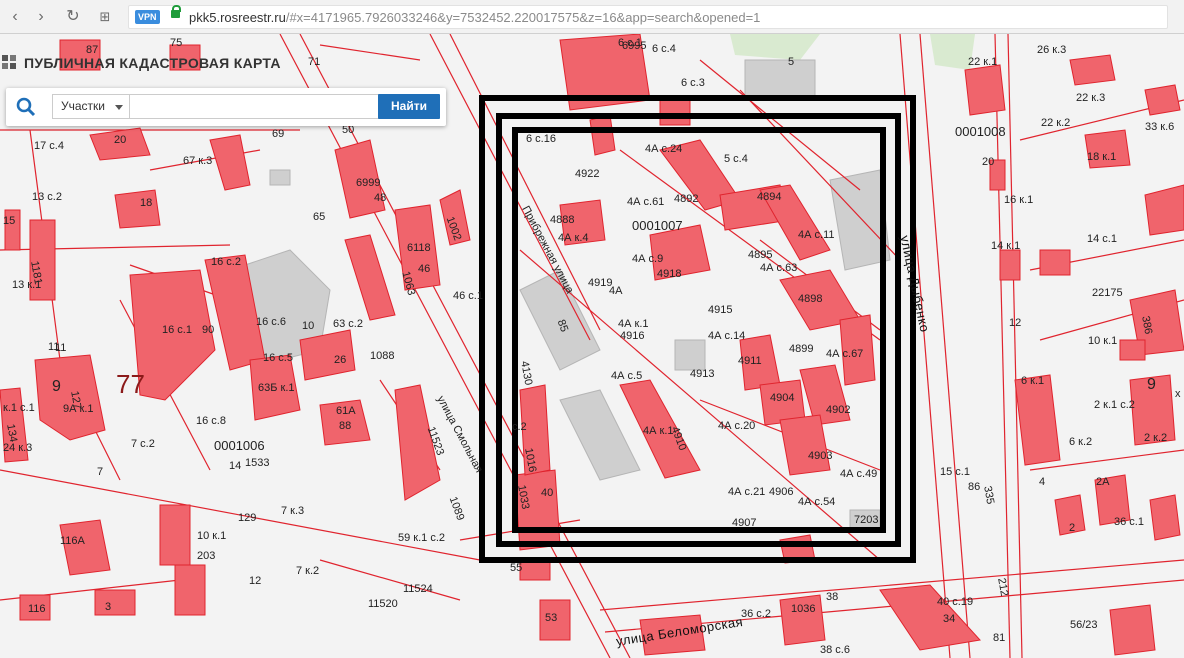 Image resolution: width=1184 pixels, height=658 pixels. I want to click on parcel-number-label: 18, so click(146, 203).